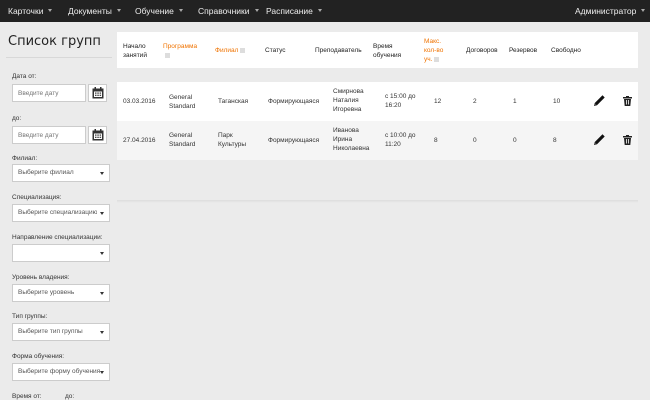 The width and height of the screenshot is (650, 400). What do you see at coordinates (61, 253) in the screenshot?
I see `direction-select` at bounding box center [61, 253].